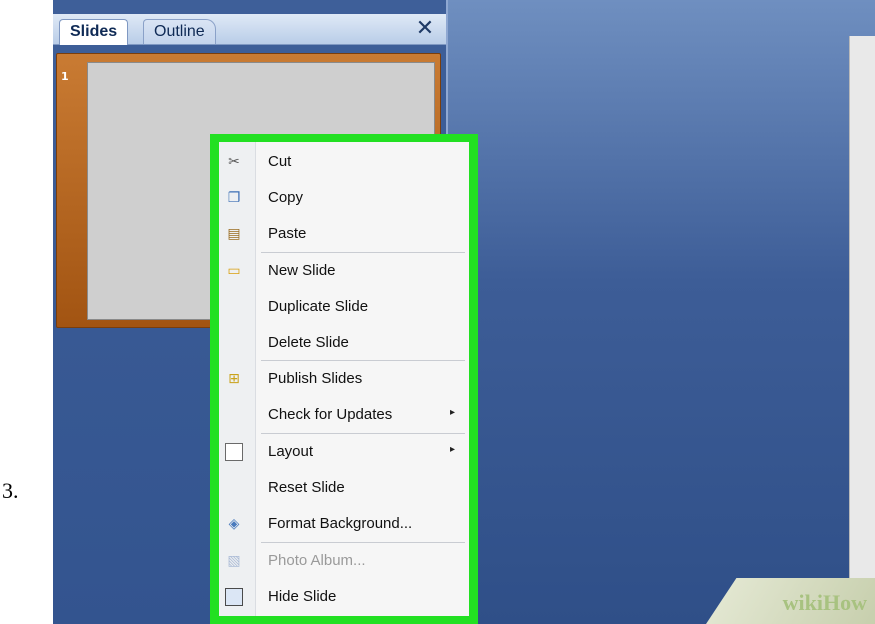  I want to click on watermark-part-1: wiki, so click(802, 602).